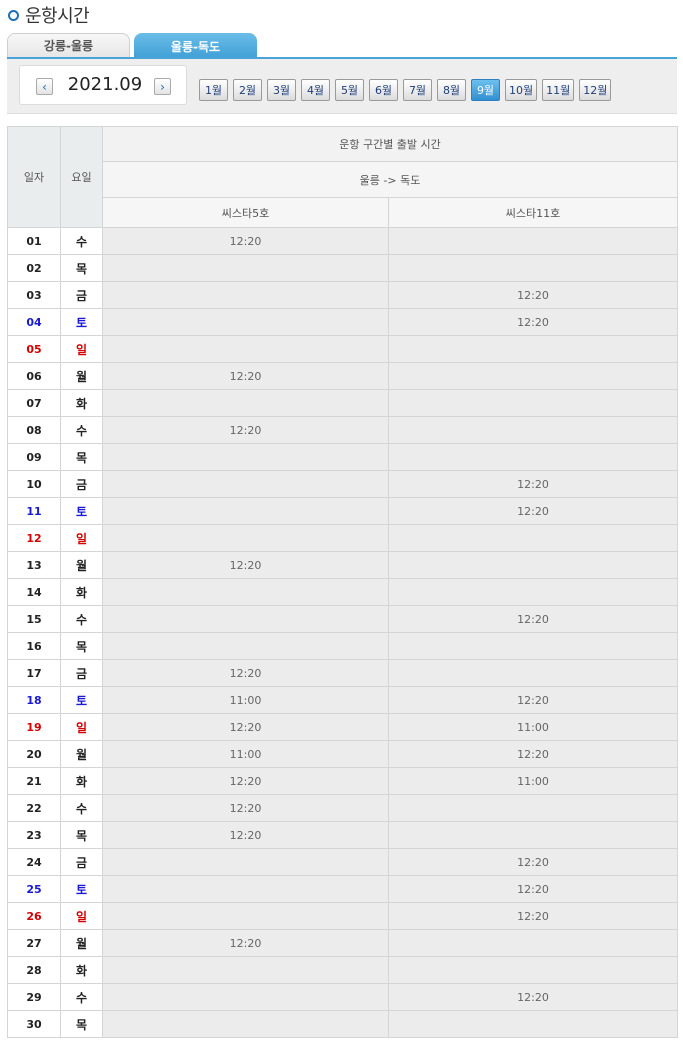  What do you see at coordinates (595, 90) in the screenshot?
I see `month-button: 12월` at bounding box center [595, 90].